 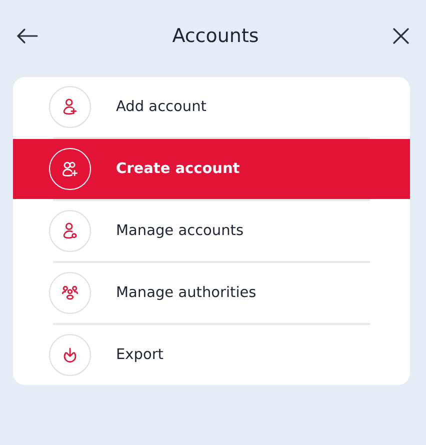 I want to click on menu-item: Manage authorities, so click(x=211, y=293).